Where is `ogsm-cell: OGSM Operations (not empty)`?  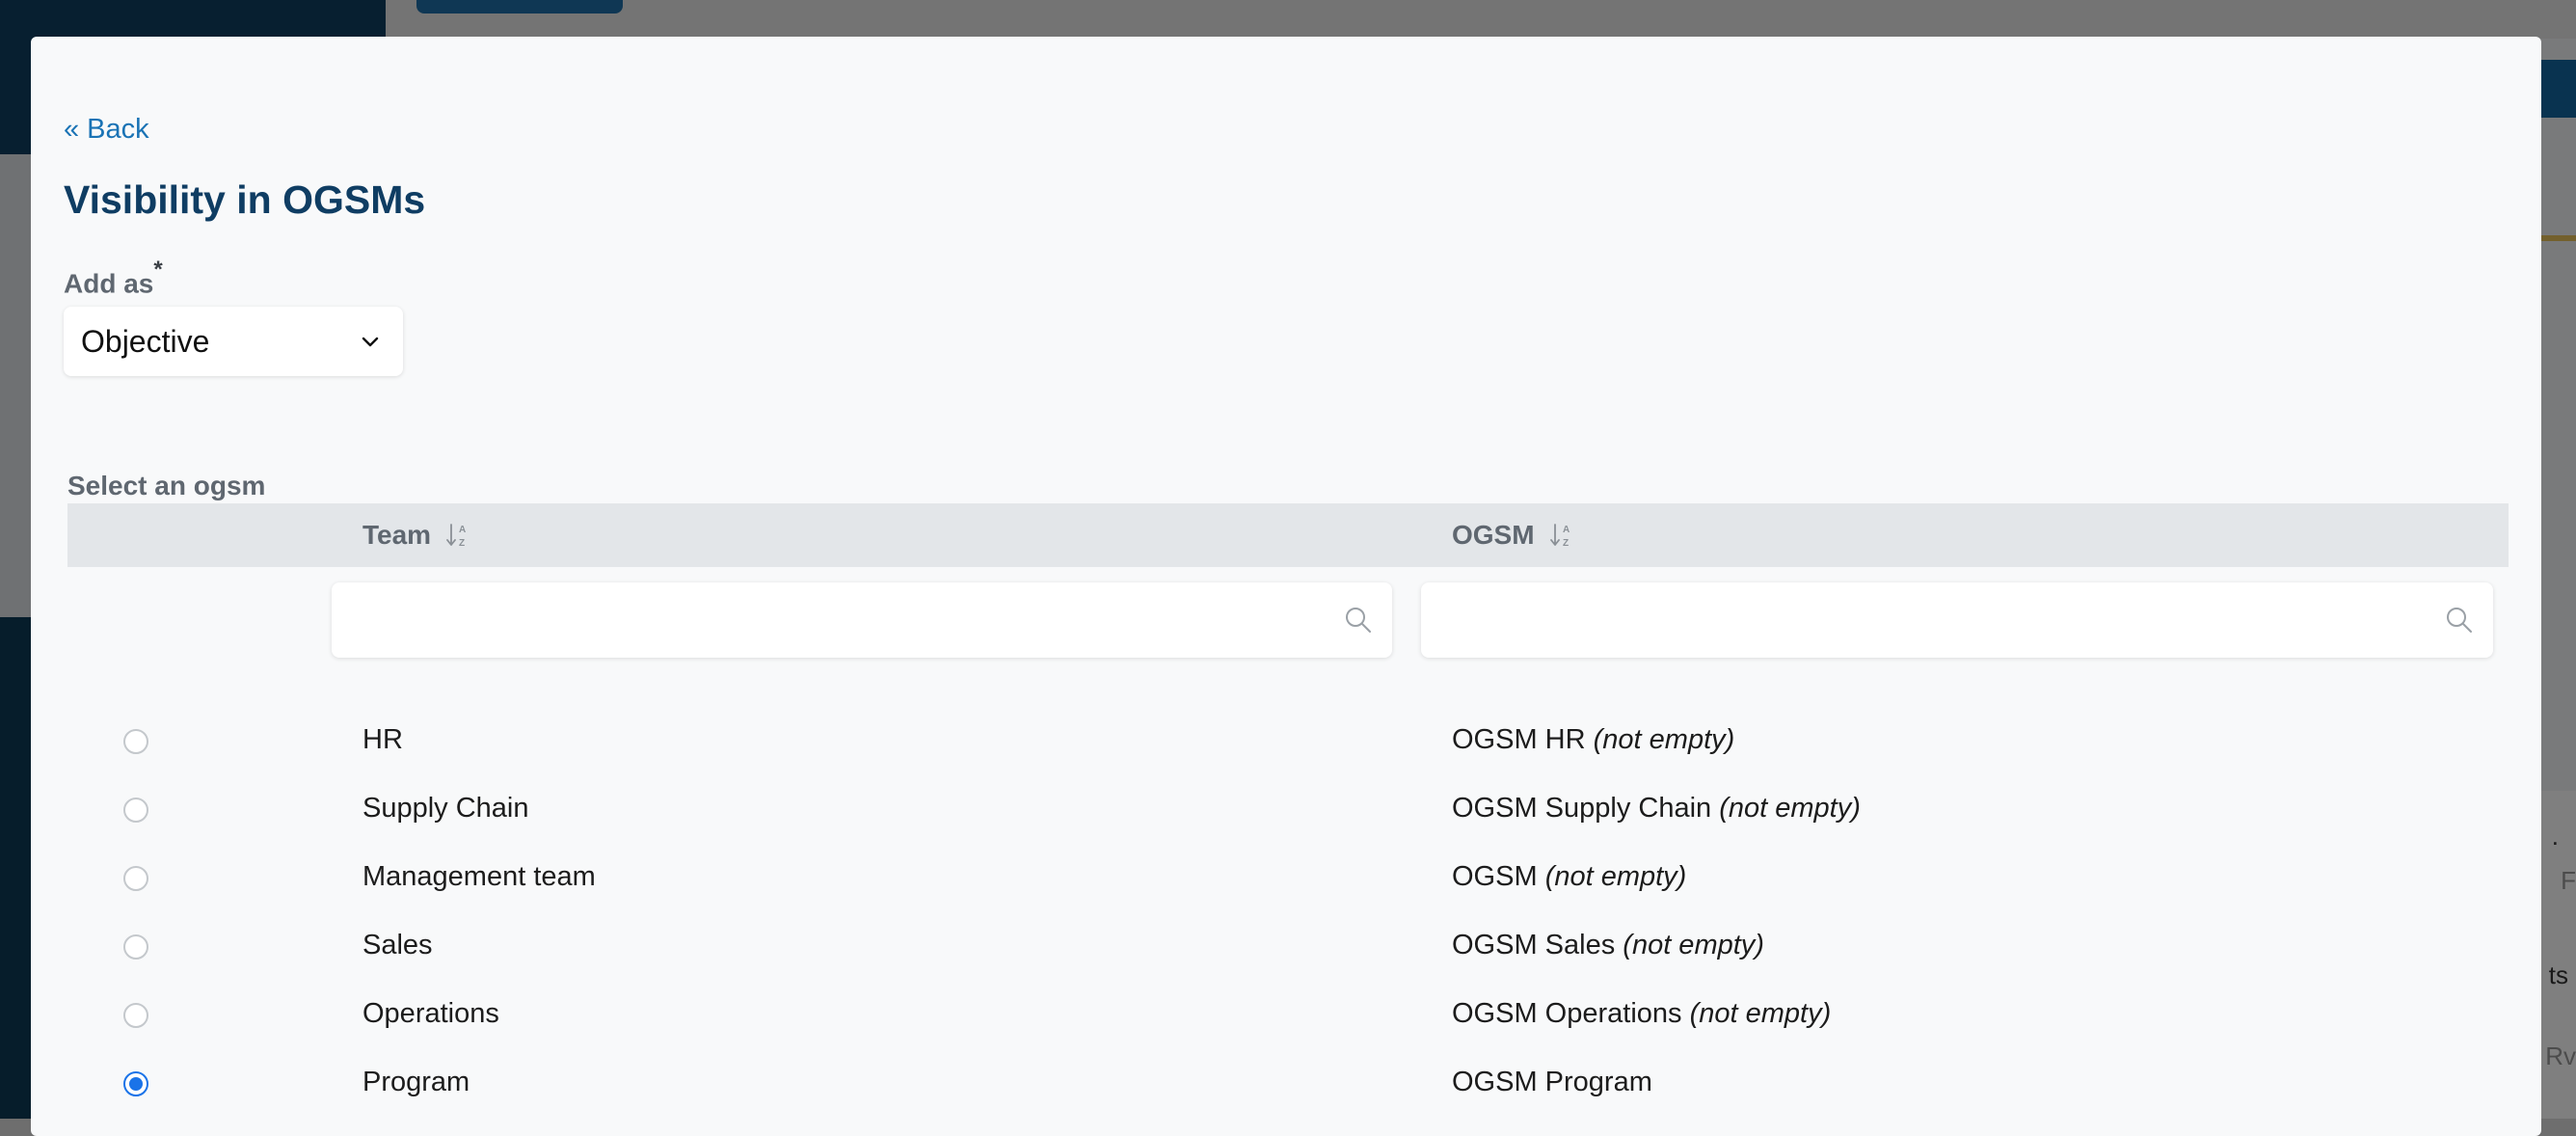
ogsm-cell: OGSM Operations (not empty) is located at coordinates (1642, 1014).